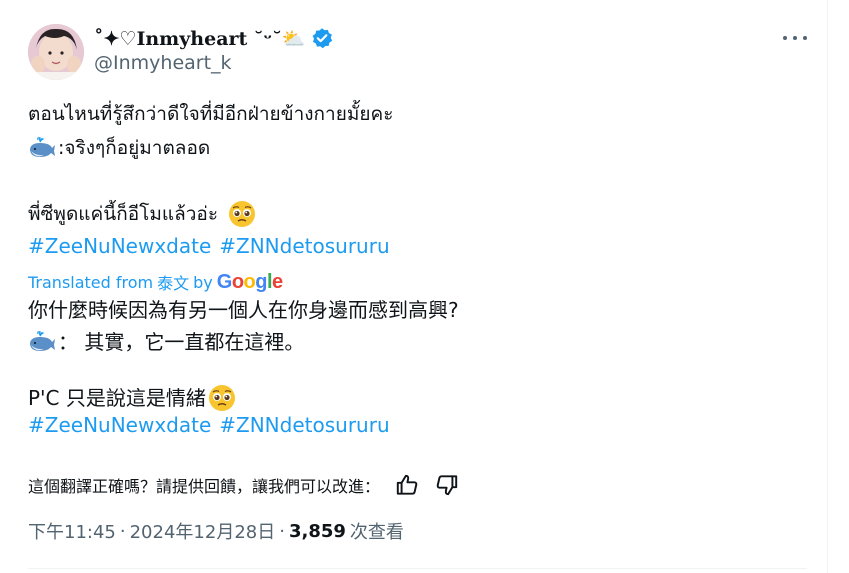 This screenshot has width=849, height=573. I want to click on tweet-text-line-3: พี่ซีพูดแค่นี้ก็อีโมแล้วอ่ะ, so click(142, 214).